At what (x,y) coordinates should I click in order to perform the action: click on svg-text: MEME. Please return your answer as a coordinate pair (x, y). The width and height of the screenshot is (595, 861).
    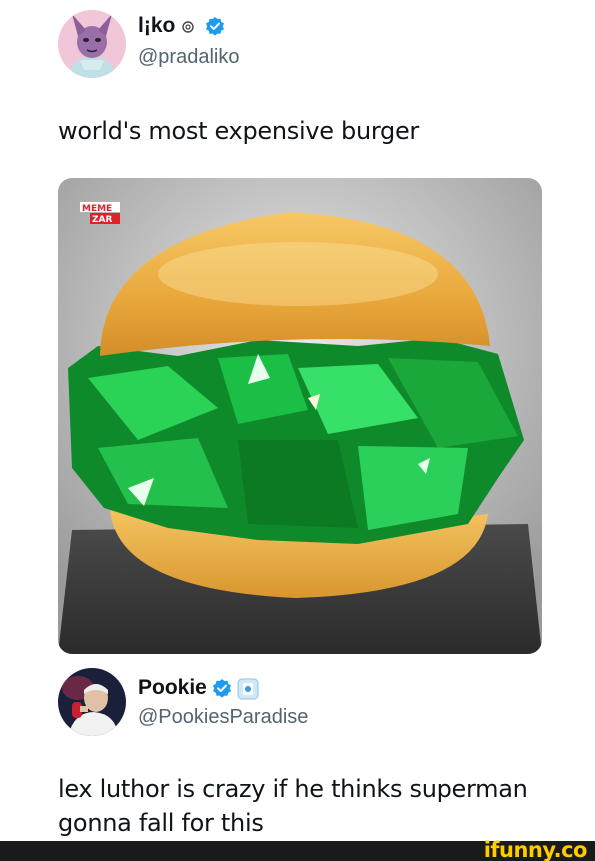
    Looking at the image, I should click on (97, 209).